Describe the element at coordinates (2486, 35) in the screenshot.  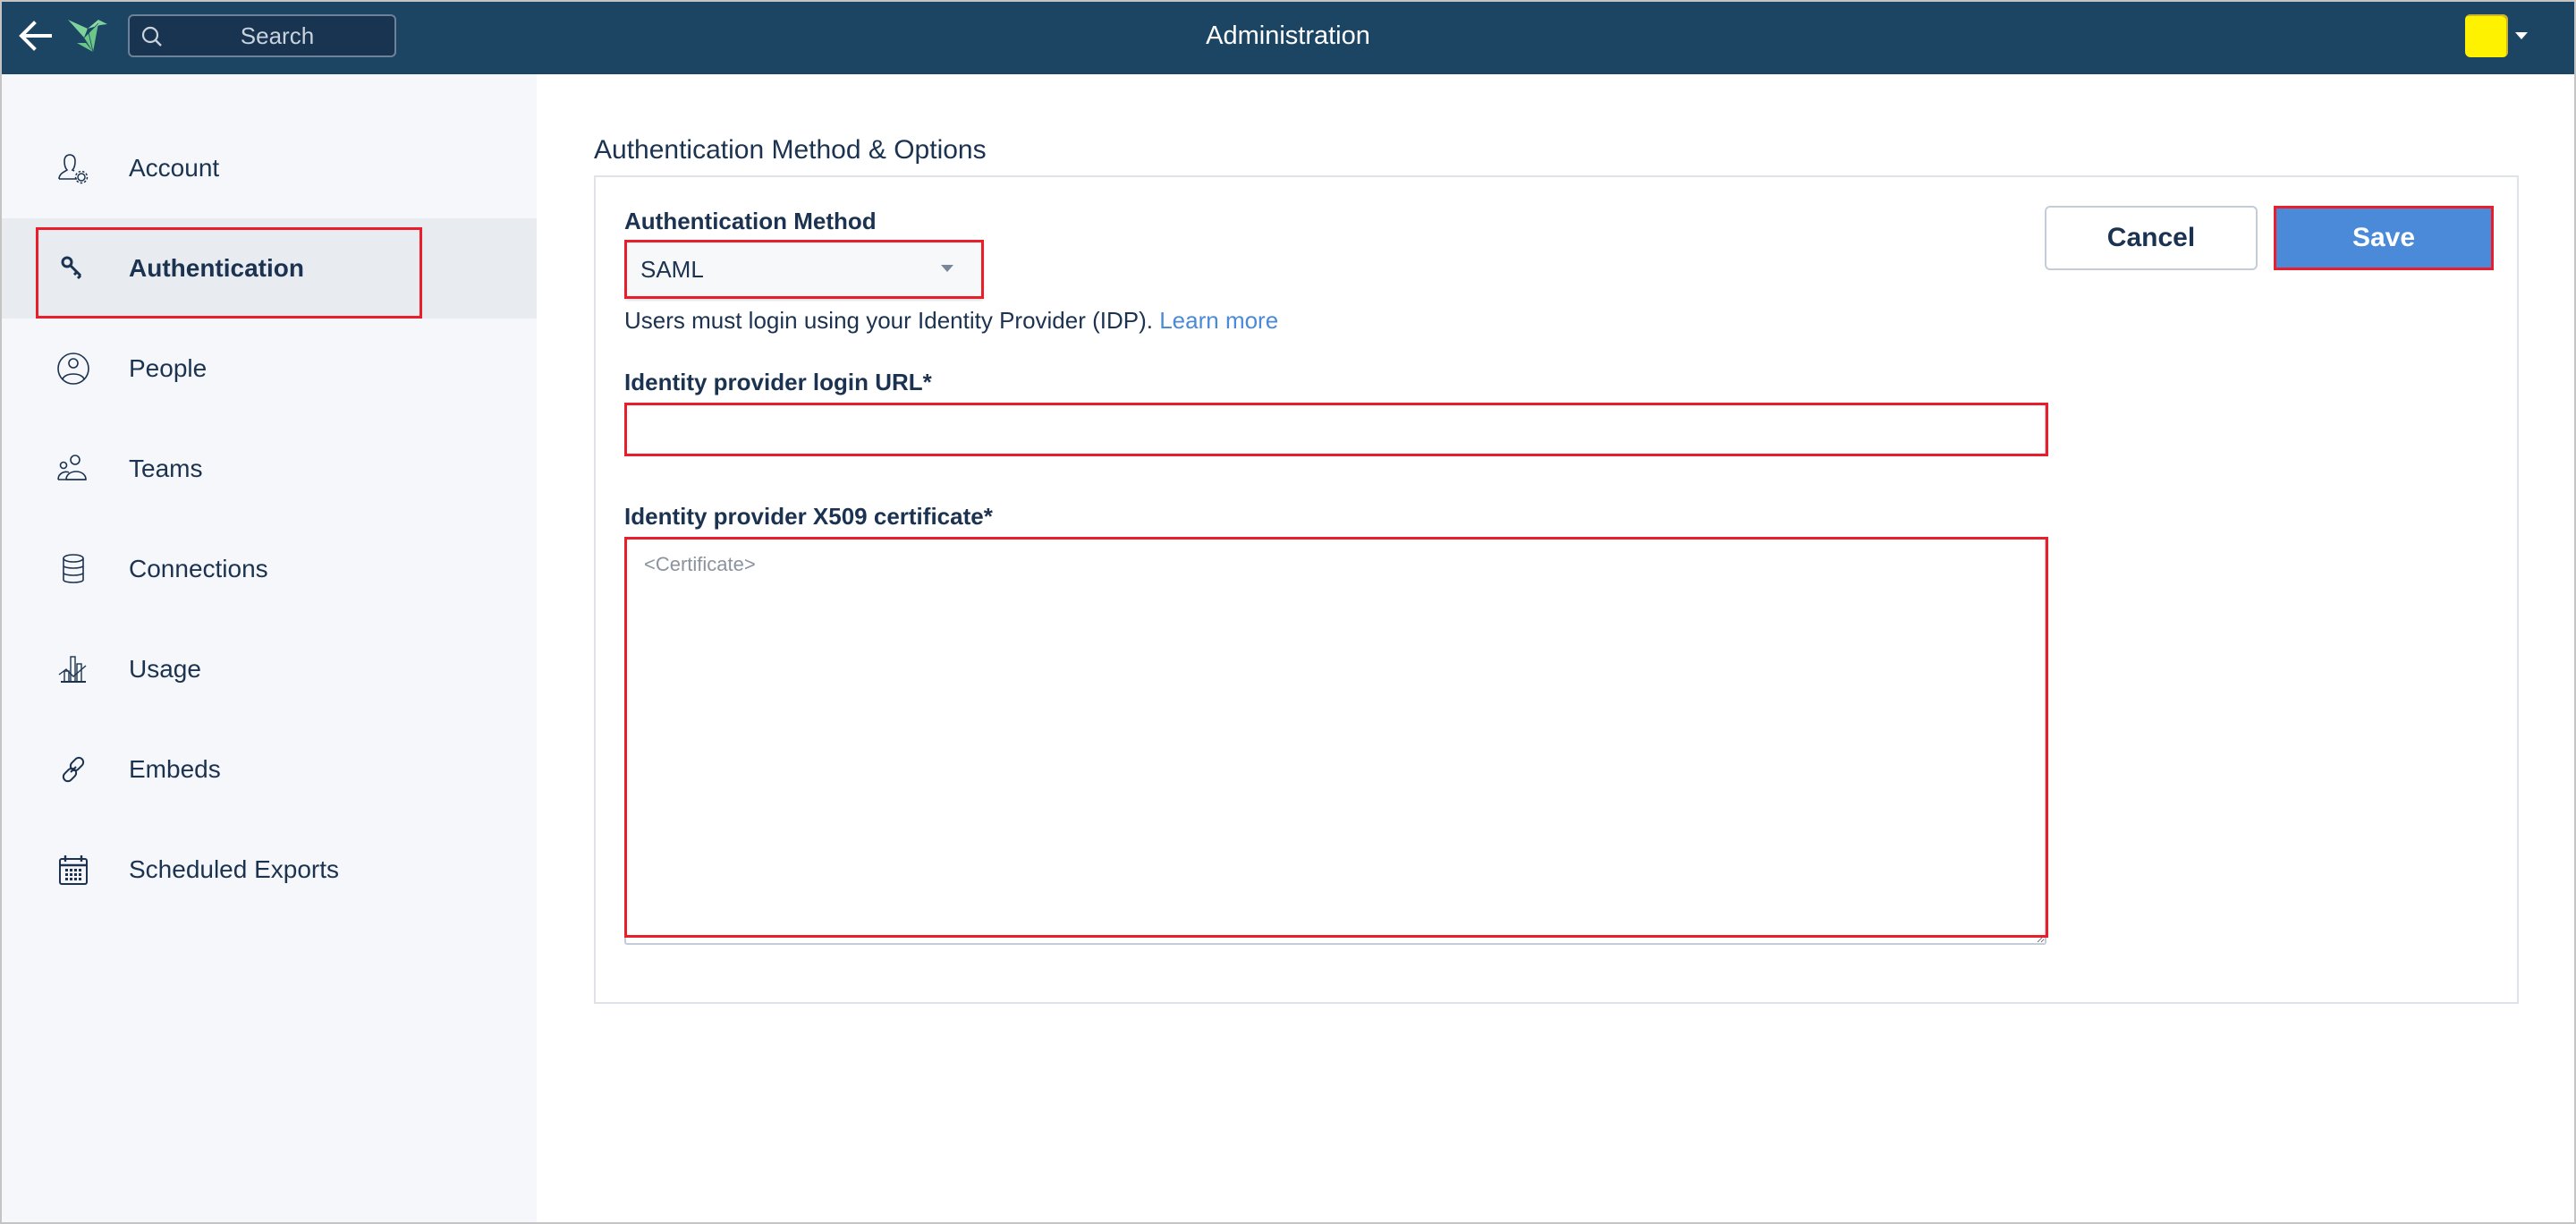
I see `avatar` at that location.